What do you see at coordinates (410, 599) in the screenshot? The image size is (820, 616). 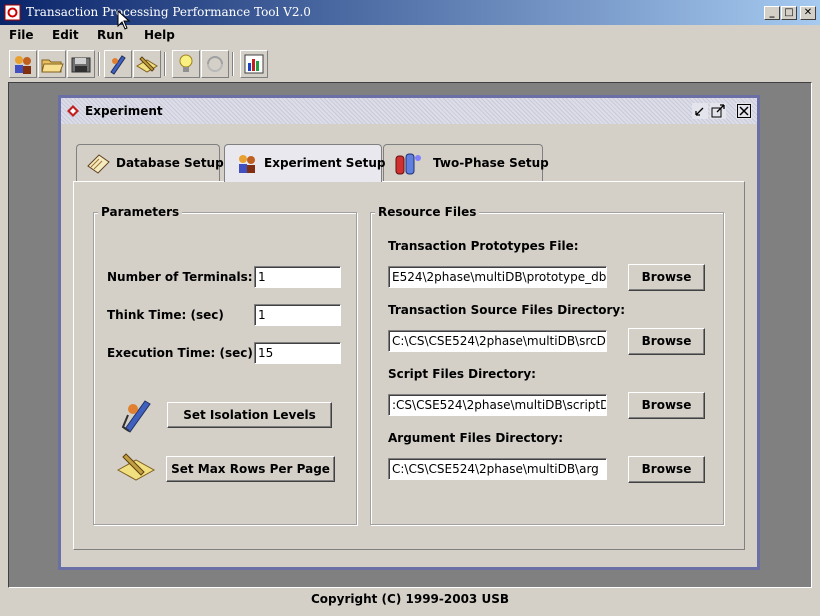 I see `status-bar-copyright: Copyright (C) 1999-2003 USB` at bounding box center [410, 599].